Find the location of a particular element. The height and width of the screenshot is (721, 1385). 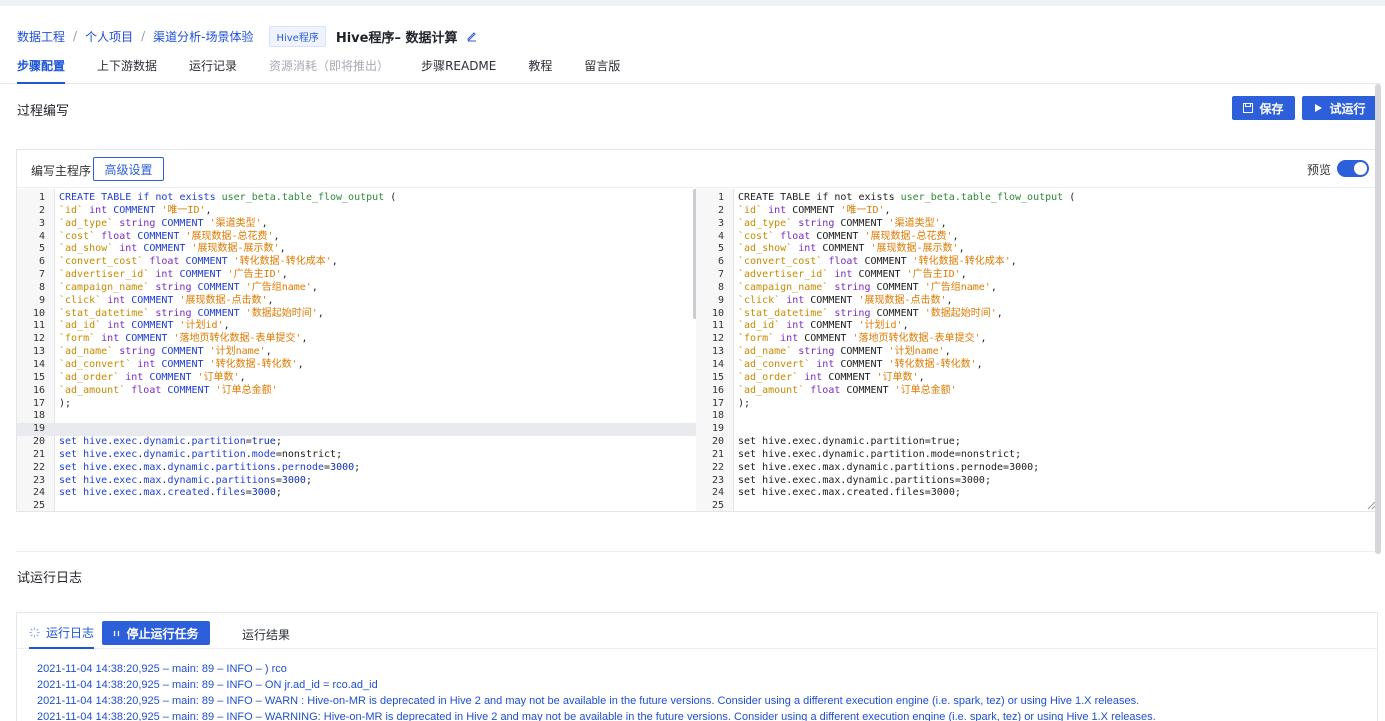

log-section-title: 试运行日志 is located at coordinates (50, 578).